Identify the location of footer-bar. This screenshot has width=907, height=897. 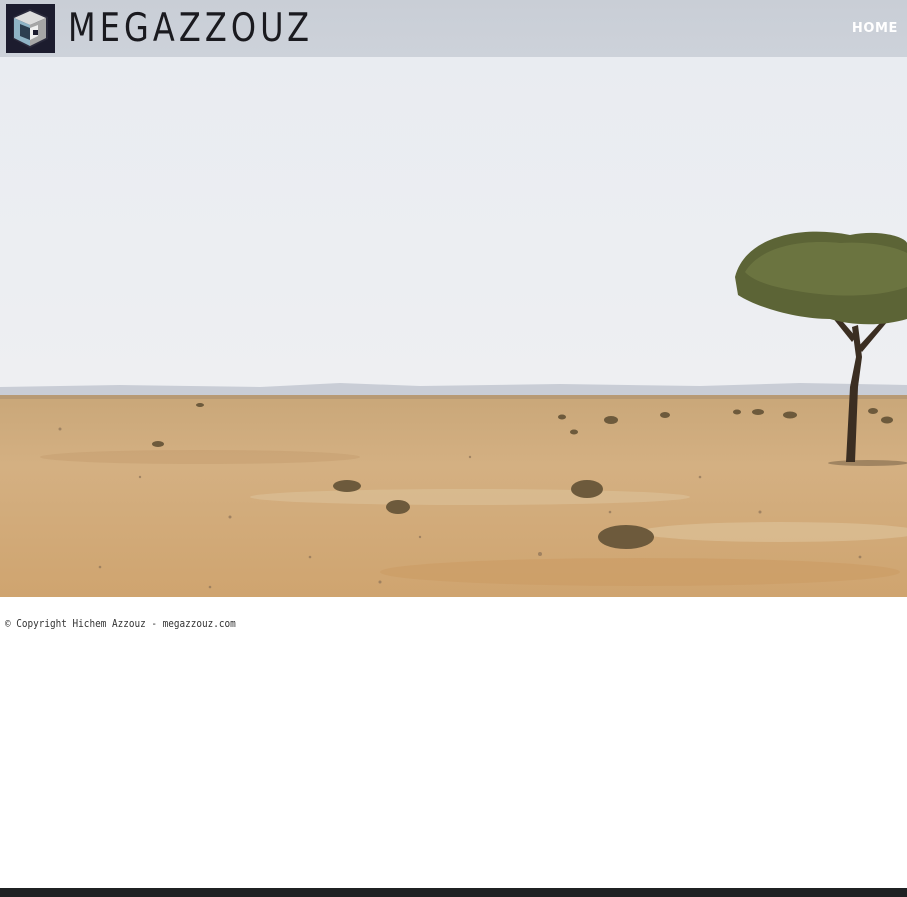
(453, 892).